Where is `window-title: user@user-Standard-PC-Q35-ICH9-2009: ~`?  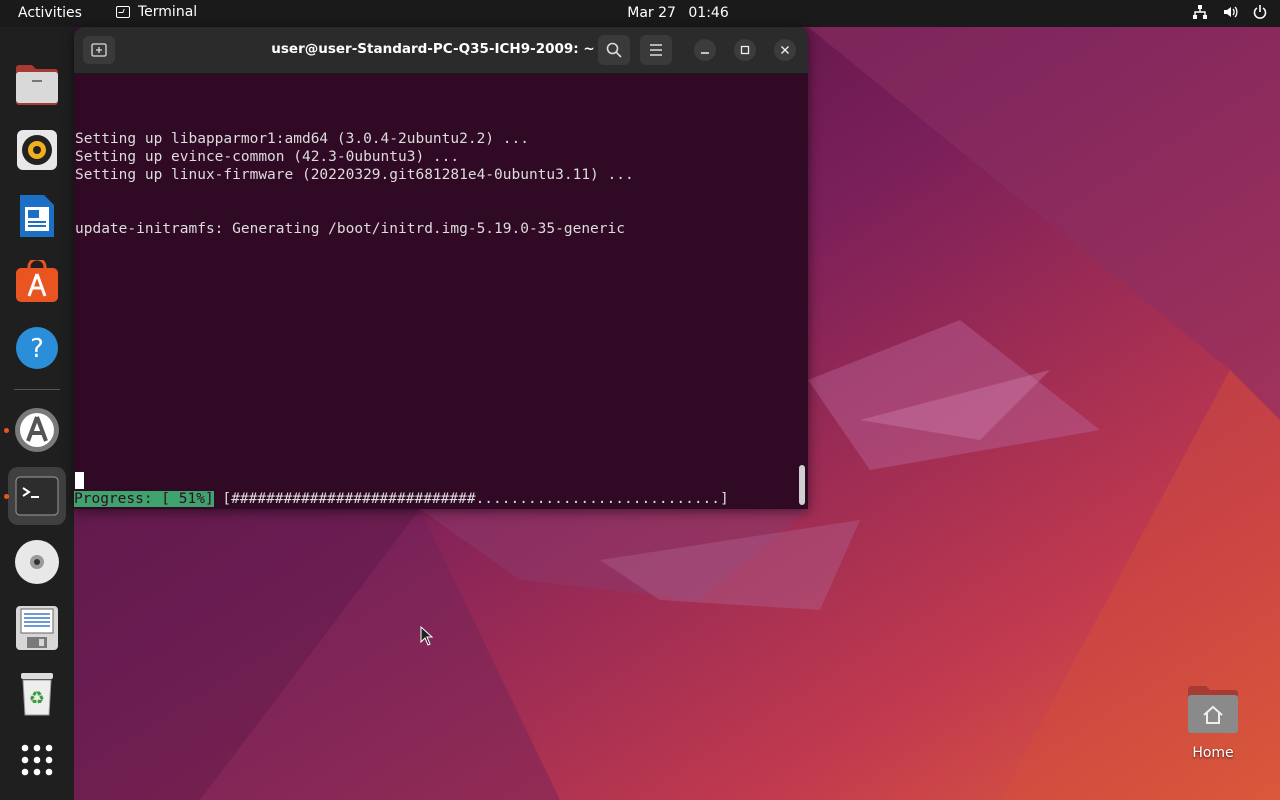 window-title: user@user-Standard-PC-Q35-ICH9-2009: ~ is located at coordinates (433, 49).